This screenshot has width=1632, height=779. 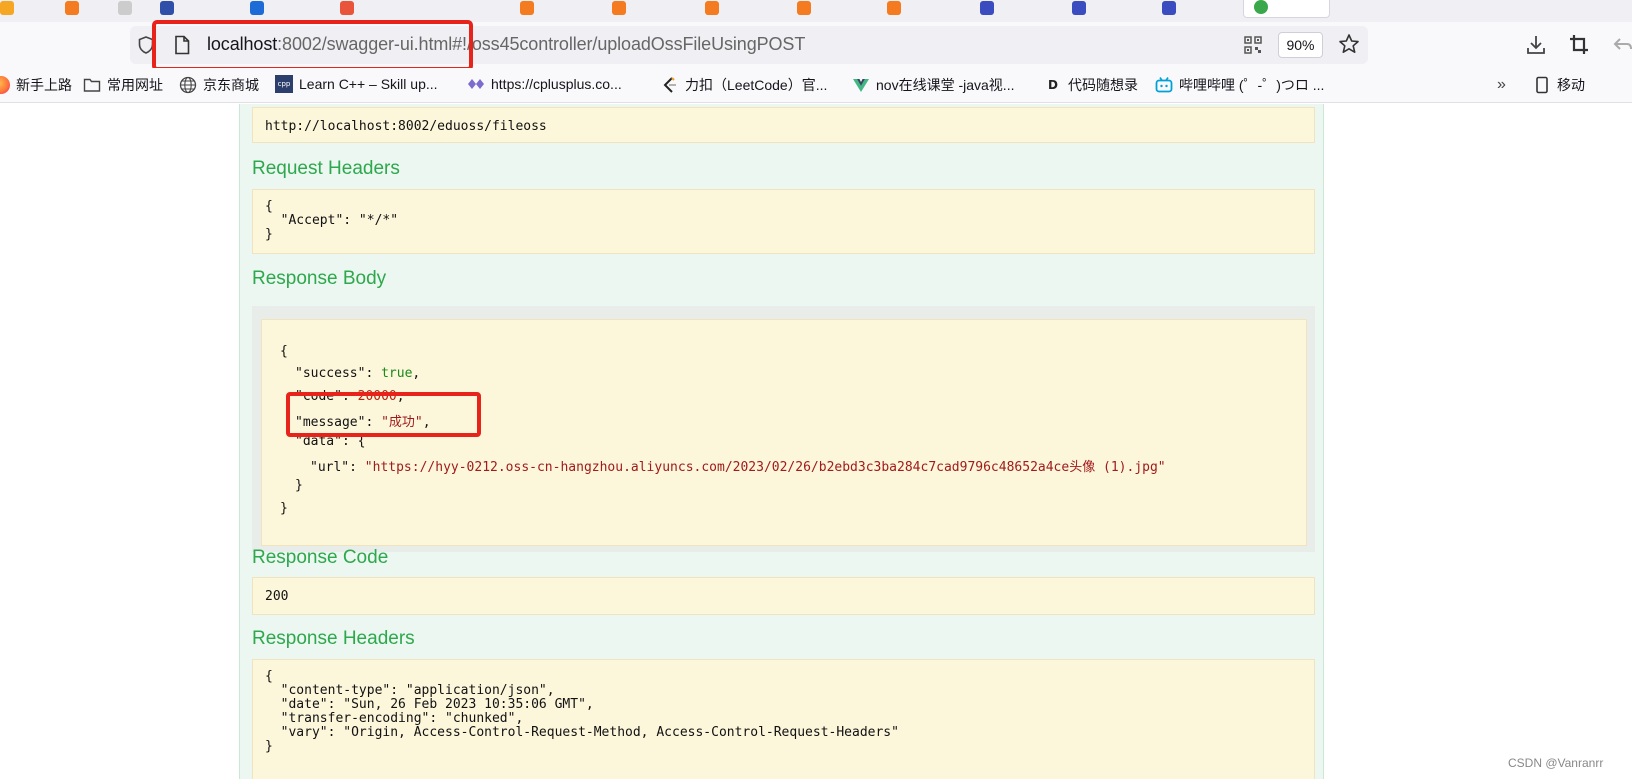 I want to click on message-highlight-box, so click(x=383, y=414).